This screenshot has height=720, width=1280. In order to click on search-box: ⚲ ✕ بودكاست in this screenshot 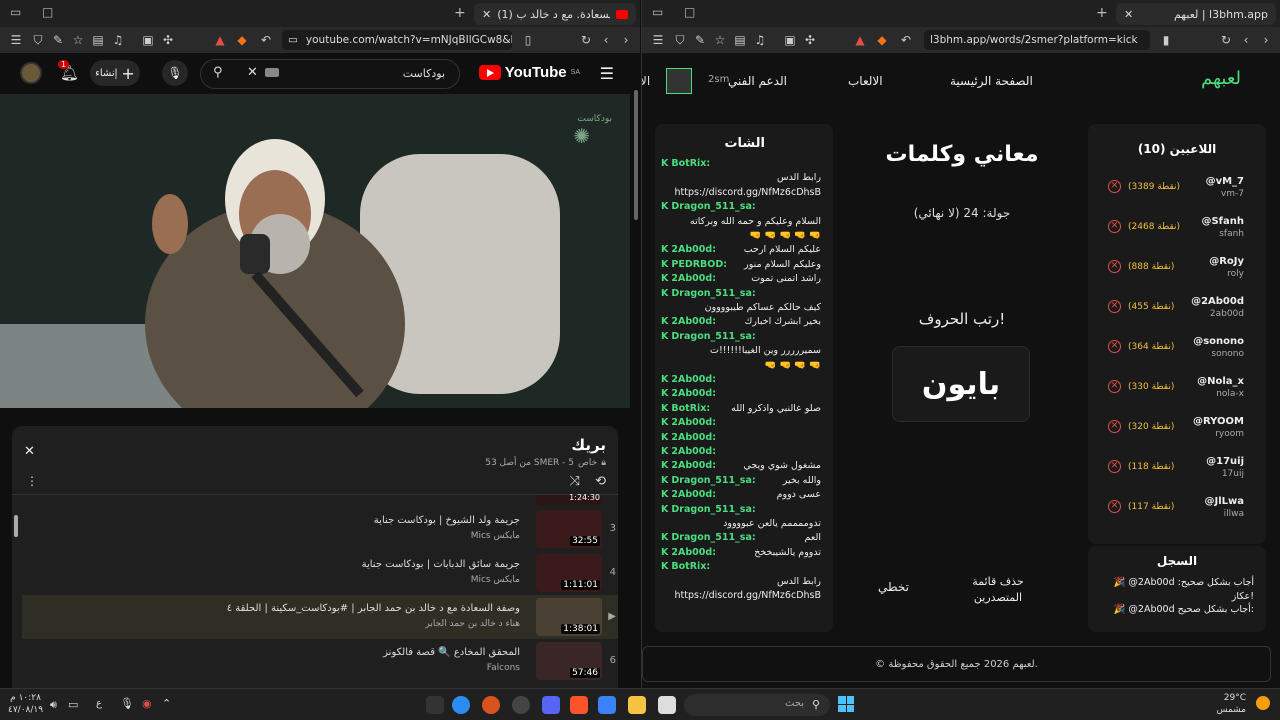, I will do `click(330, 74)`.